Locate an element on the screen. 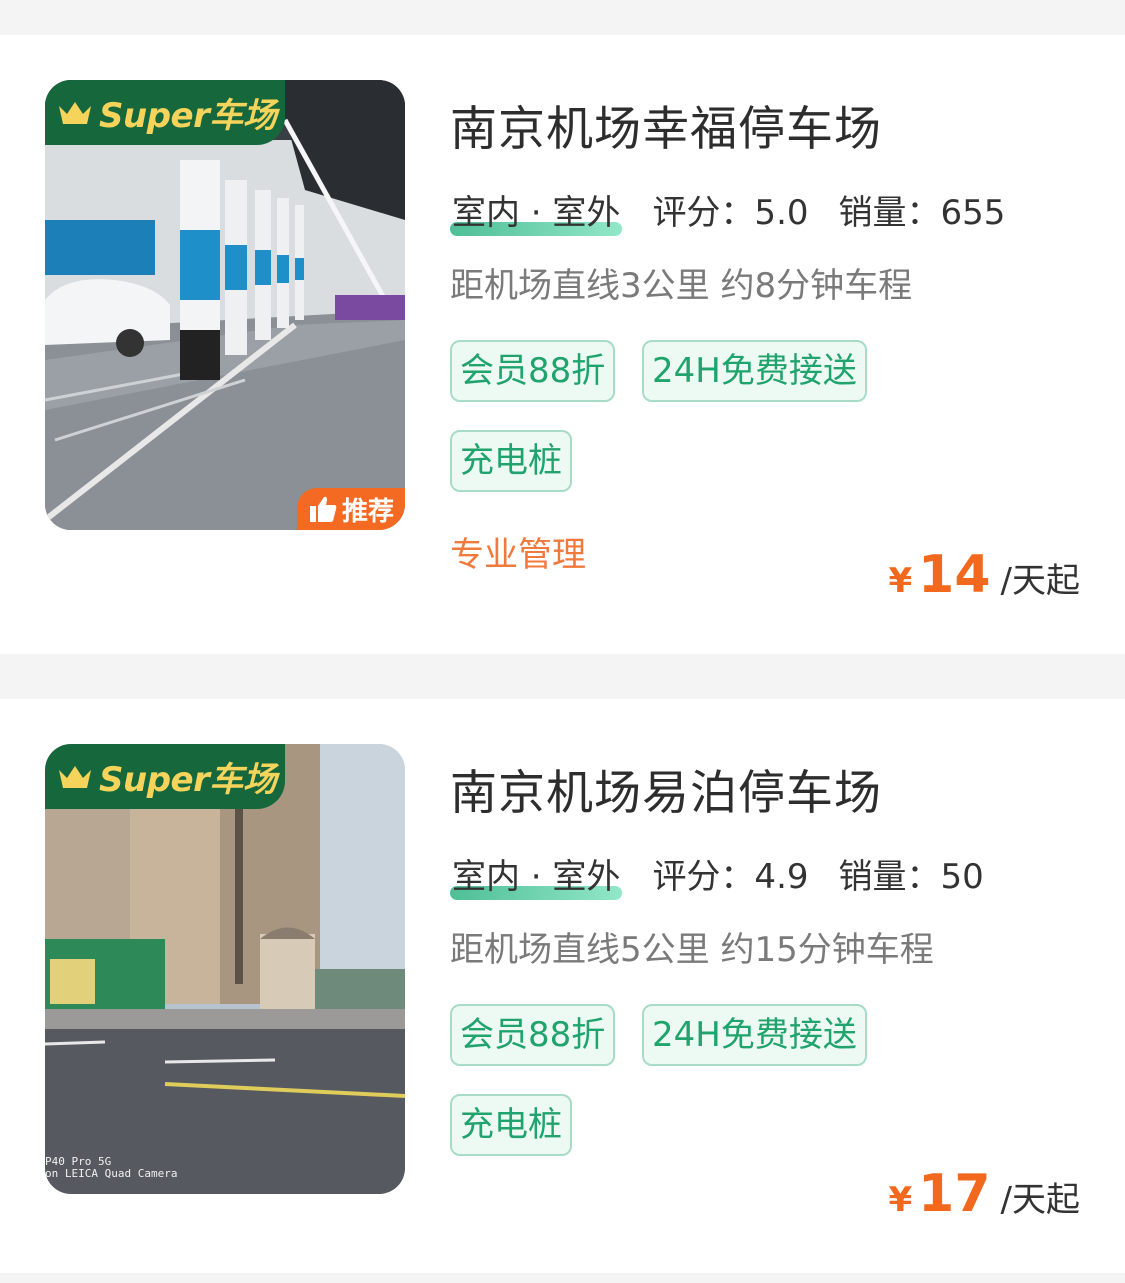 The height and width of the screenshot is (1283, 1125). price-amount: 17 is located at coordinates (954, 1194).